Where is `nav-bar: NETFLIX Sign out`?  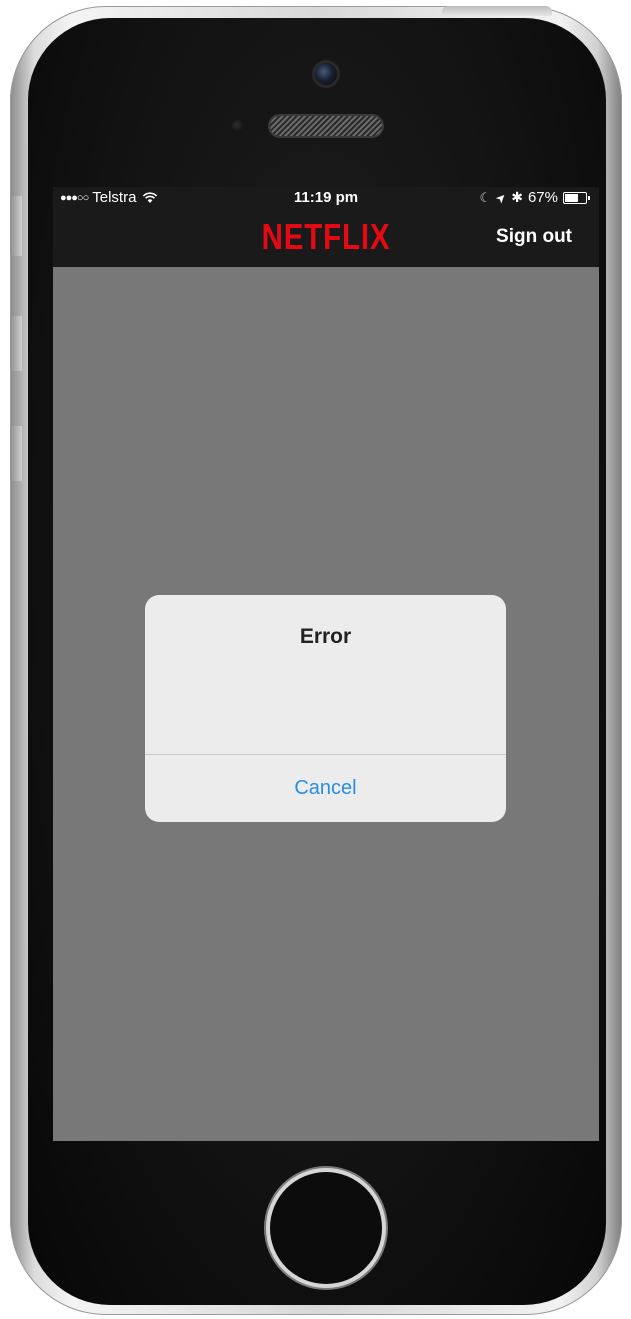
nav-bar: NETFLIX Sign out is located at coordinates (326, 239).